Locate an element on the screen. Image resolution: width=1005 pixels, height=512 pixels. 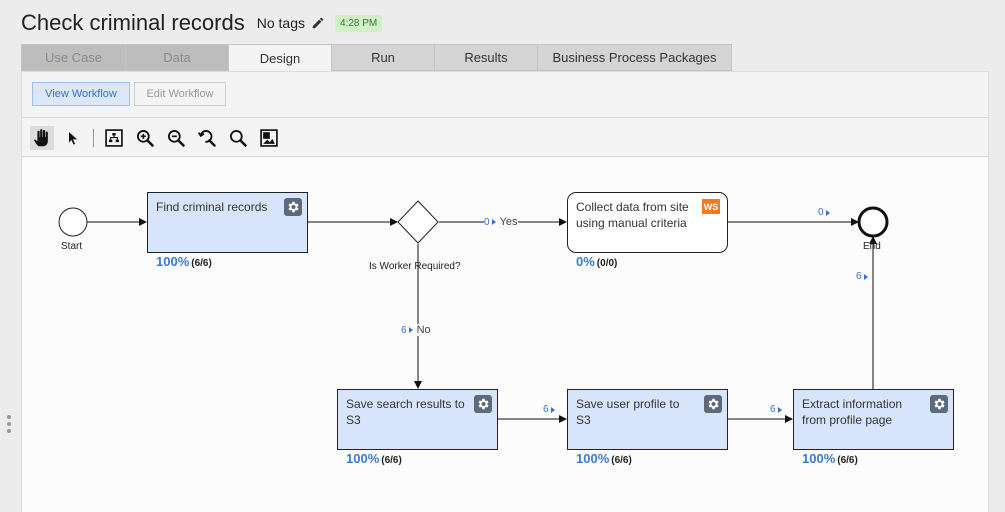
time-badge: 4:28 PM is located at coordinates (358, 23).